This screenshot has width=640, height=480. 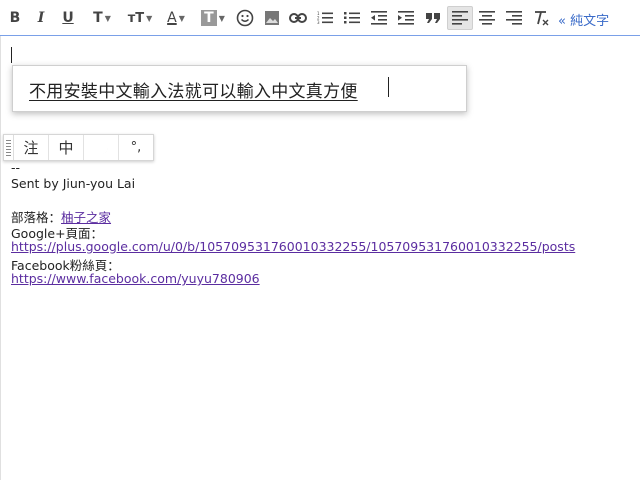 I want to click on smiley-icon, so click(x=245, y=18).